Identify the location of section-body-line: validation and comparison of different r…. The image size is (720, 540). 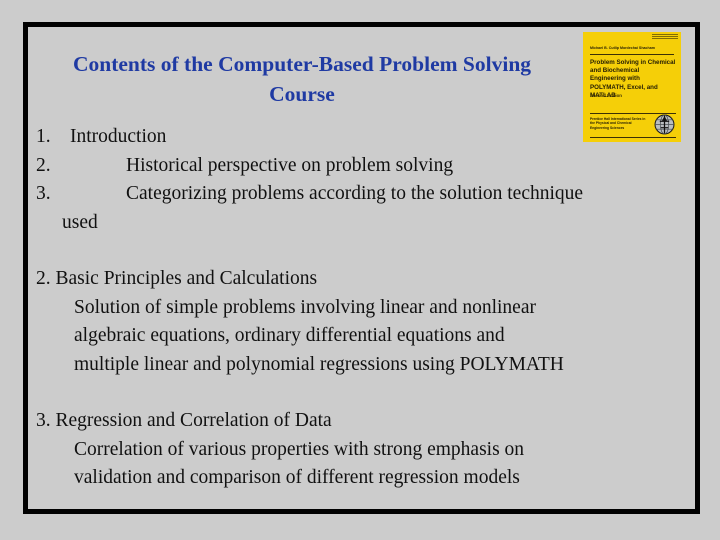
(297, 477).